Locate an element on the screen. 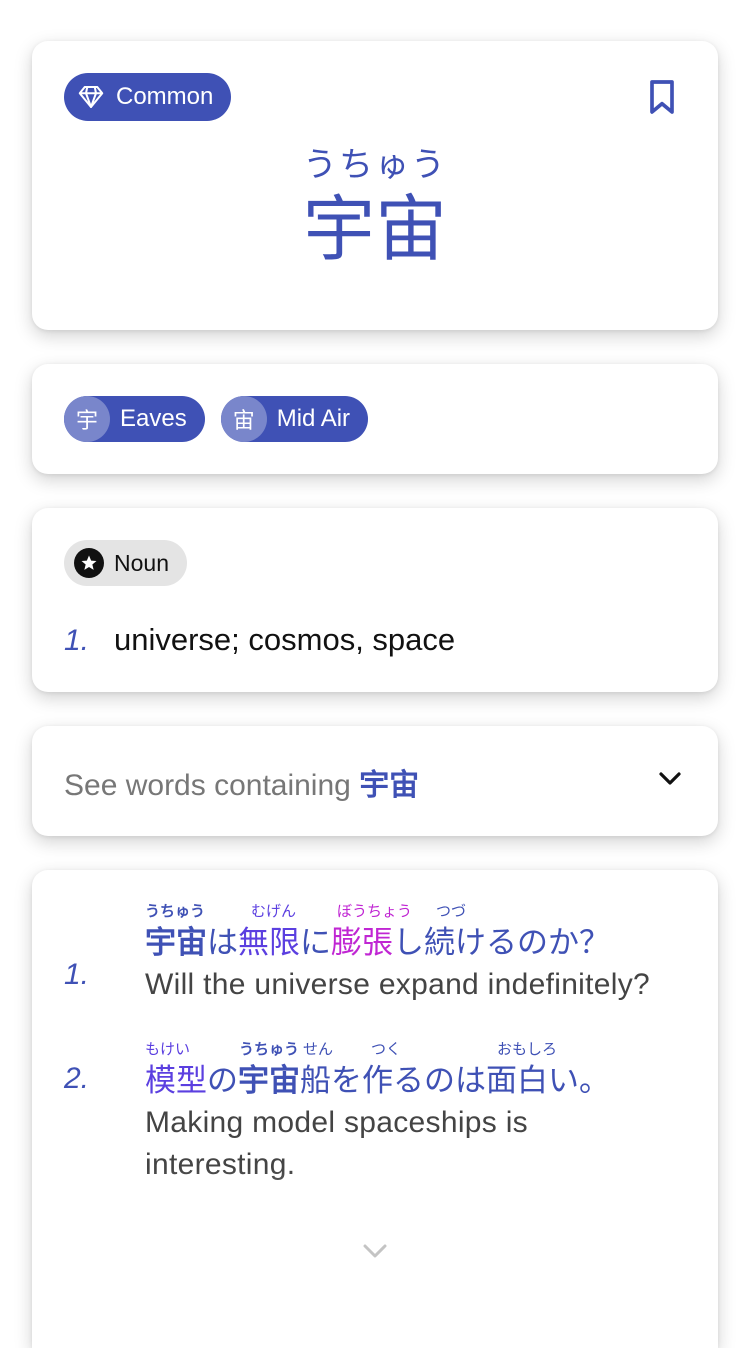  common-badge: Common is located at coordinates (148, 97).